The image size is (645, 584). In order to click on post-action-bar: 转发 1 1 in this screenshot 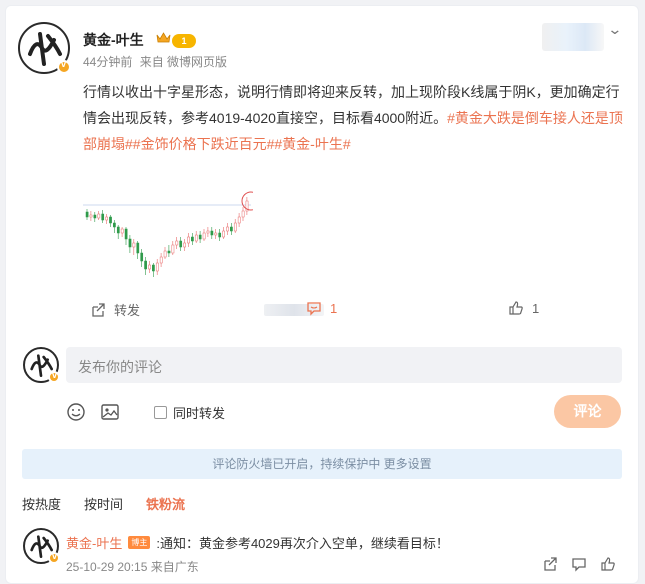, I will do `click(323, 310)`.